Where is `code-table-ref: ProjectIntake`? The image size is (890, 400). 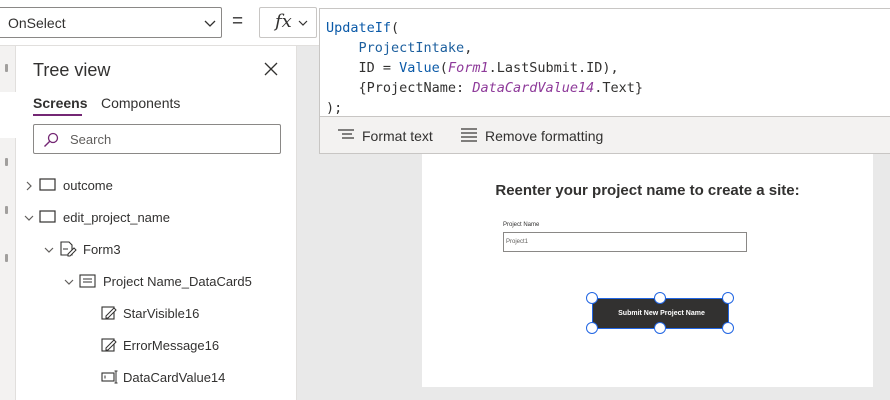
code-table-ref: ProjectIntake is located at coordinates (411, 48).